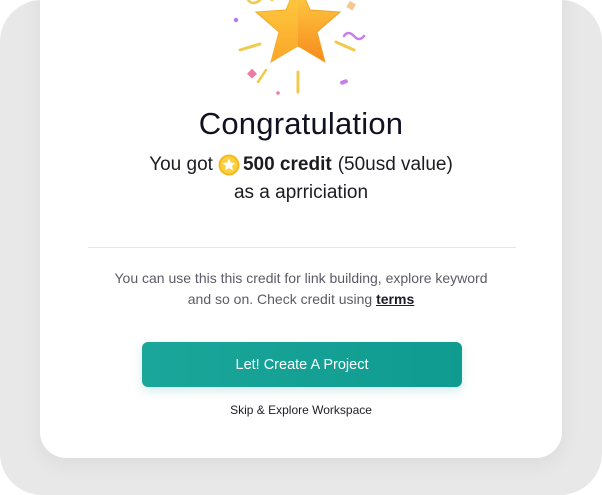 The width and height of the screenshot is (602, 495). Describe the element at coordinates (395, 164) in the screenshot. I see `credit-value: (50usd value)` at that location.